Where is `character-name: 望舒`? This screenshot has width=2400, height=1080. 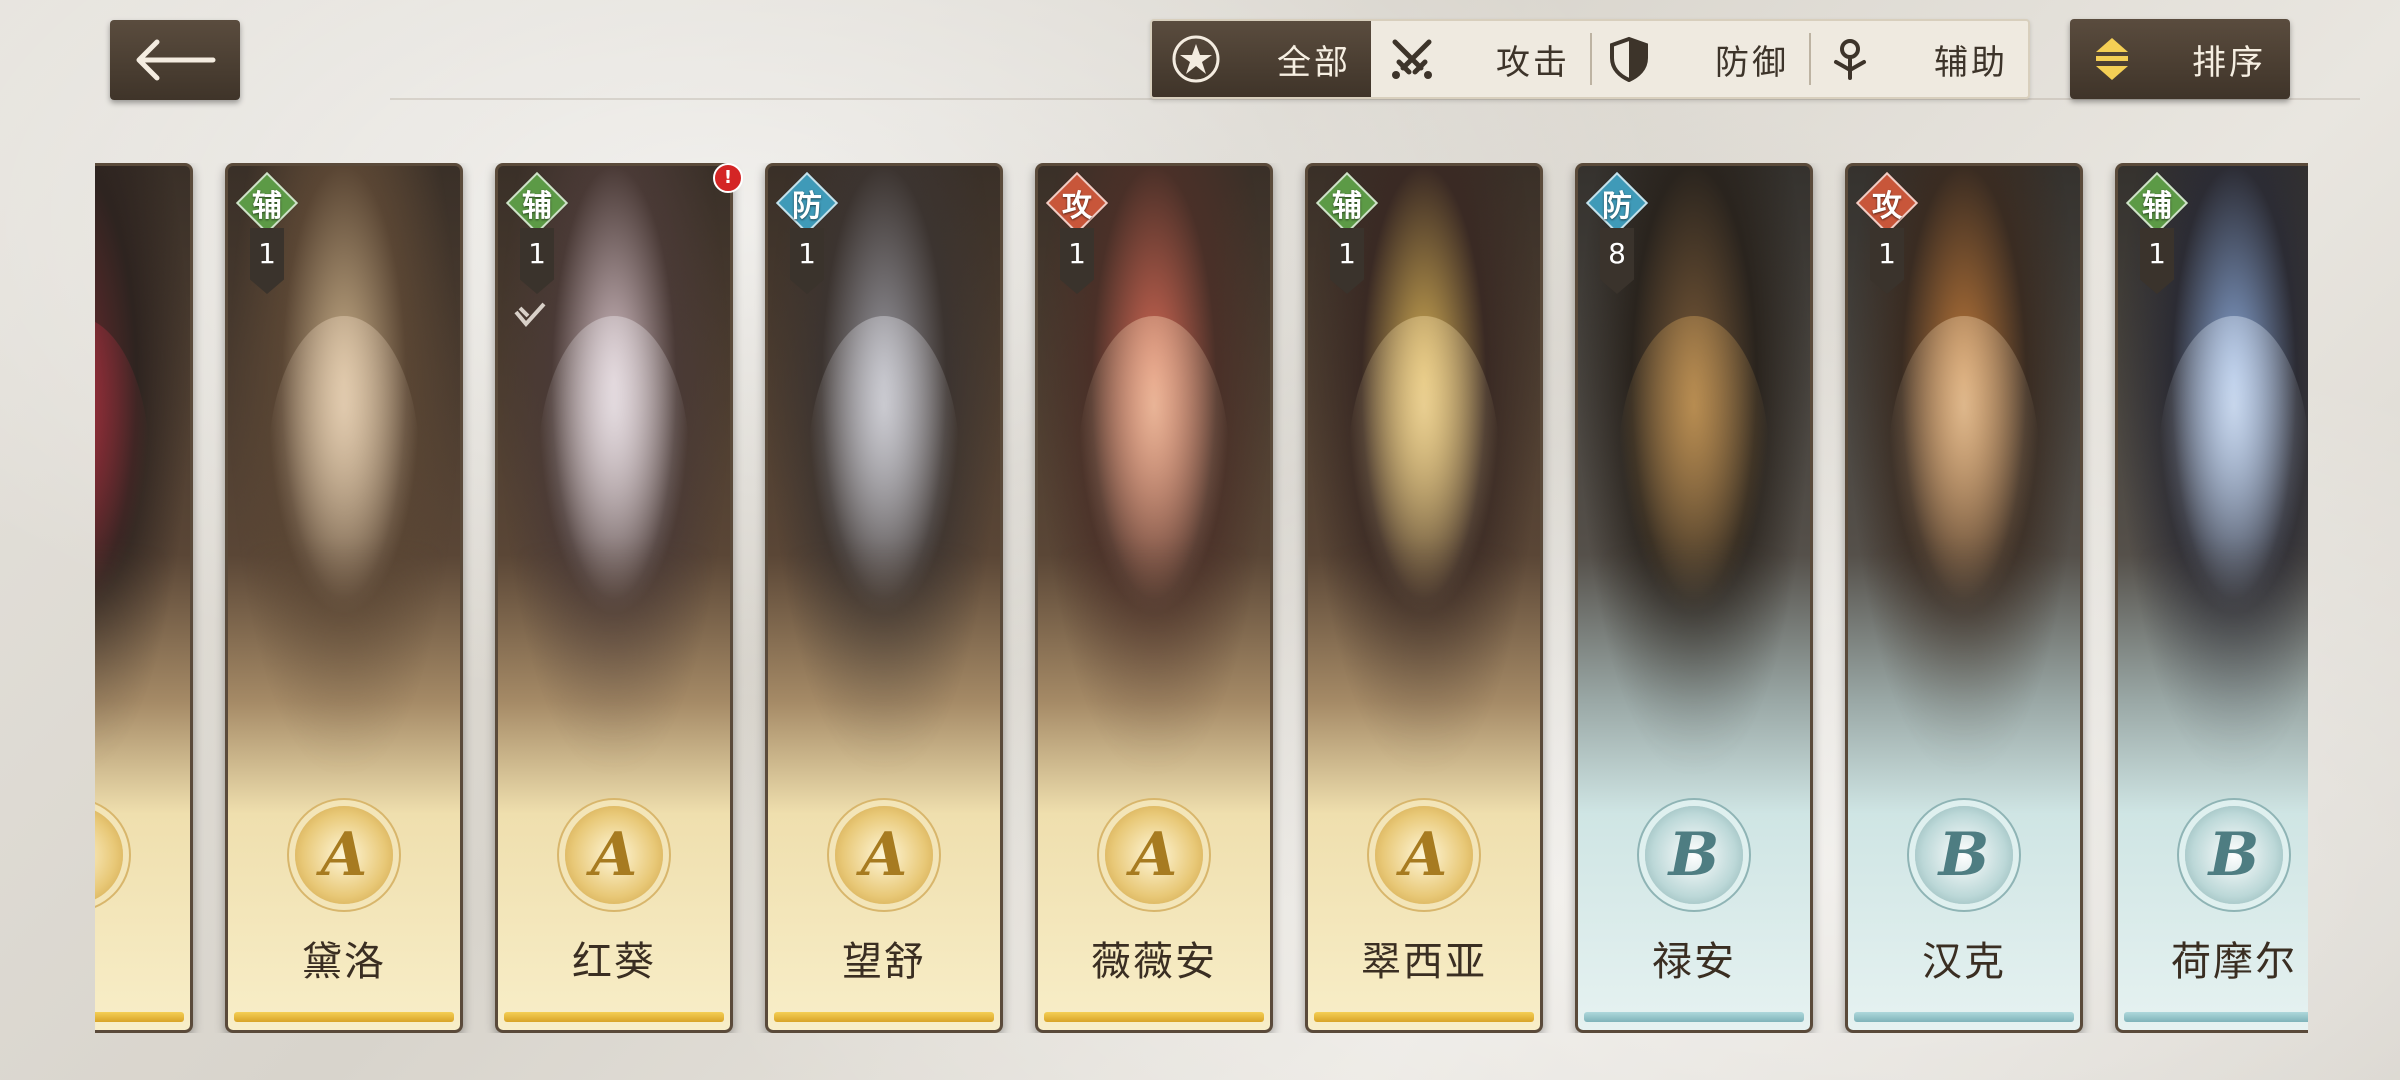 character-name: 望舒 is located at coordinates (884, 962).